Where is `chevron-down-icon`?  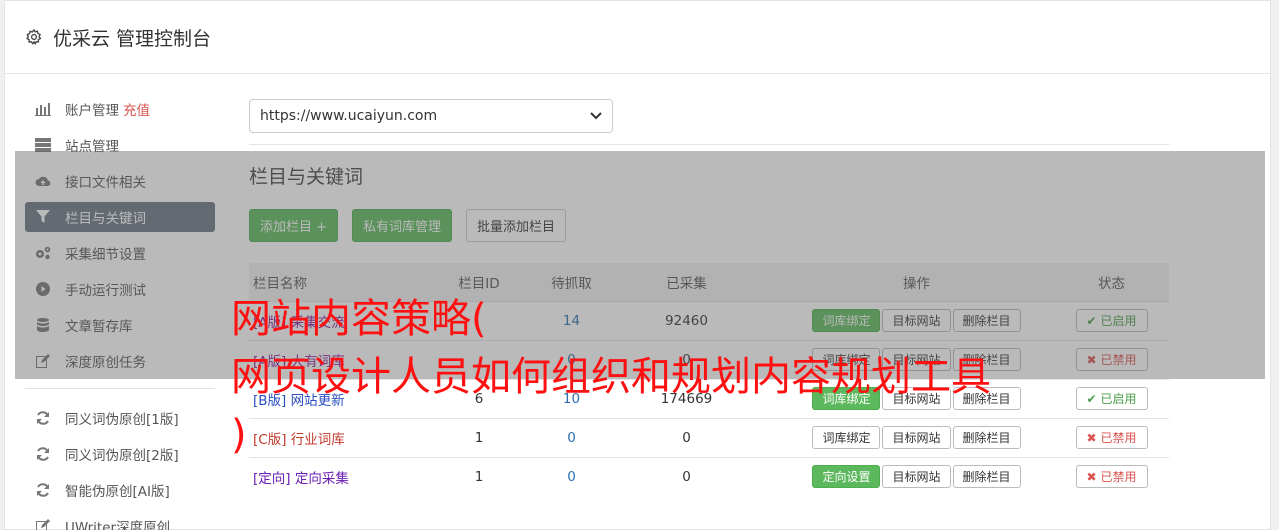
chevron-down-icon is located at coordinates (596, 116).